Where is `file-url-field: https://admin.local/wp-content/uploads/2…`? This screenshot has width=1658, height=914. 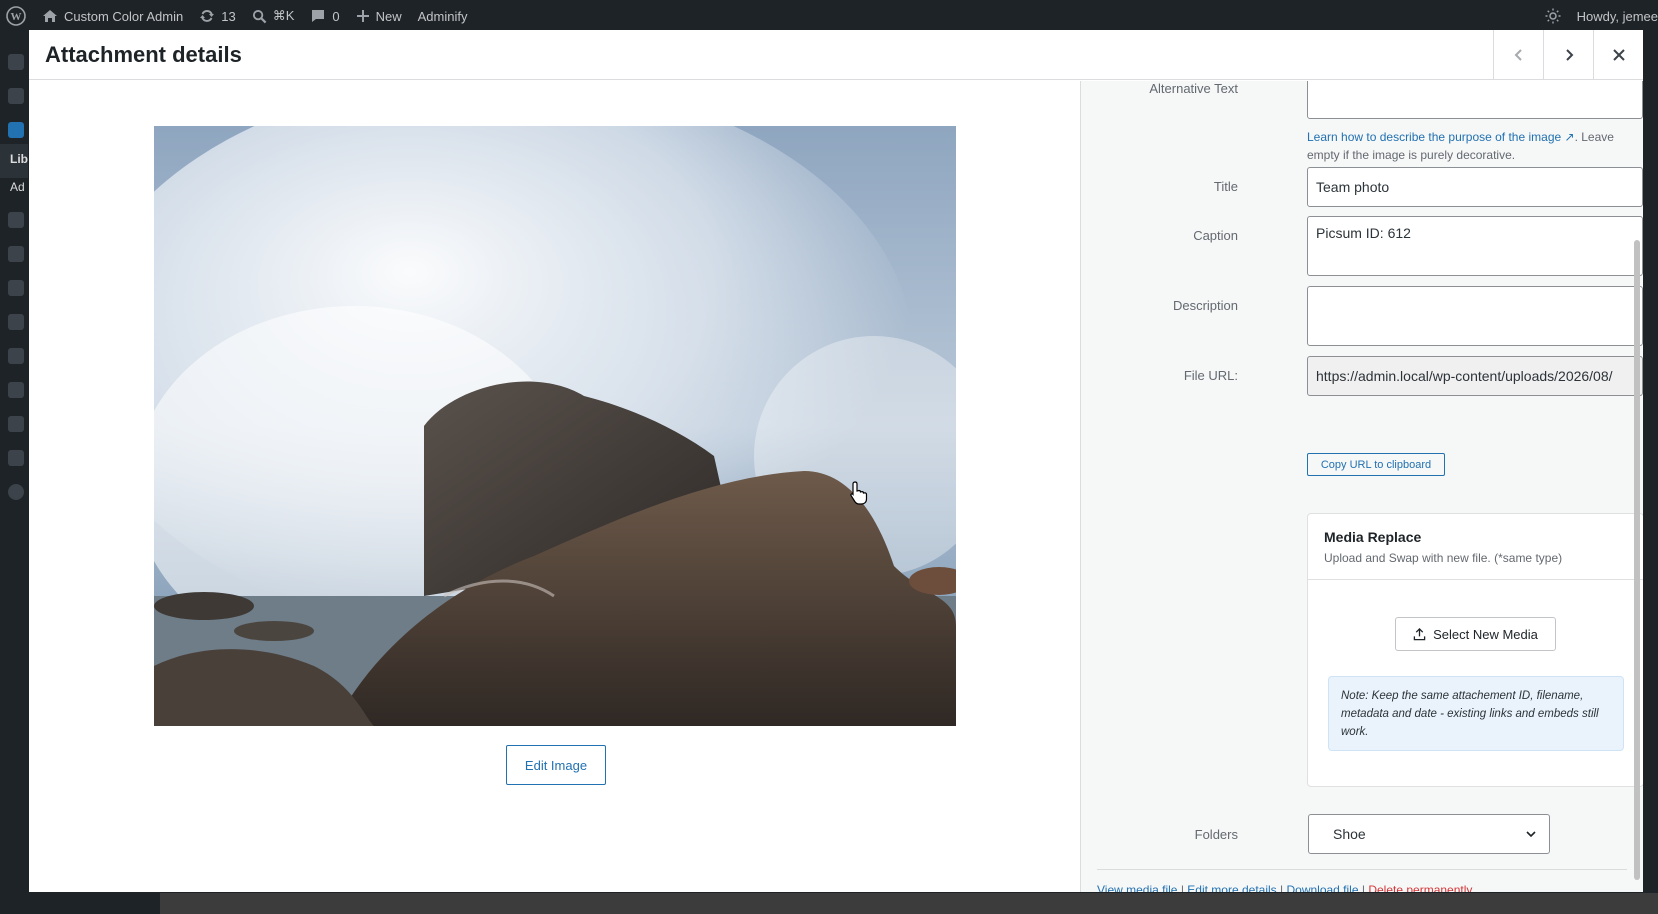
file-url-field: https://admin.local/wp-content/uploads/2… is located at coordinates (1475, 376).